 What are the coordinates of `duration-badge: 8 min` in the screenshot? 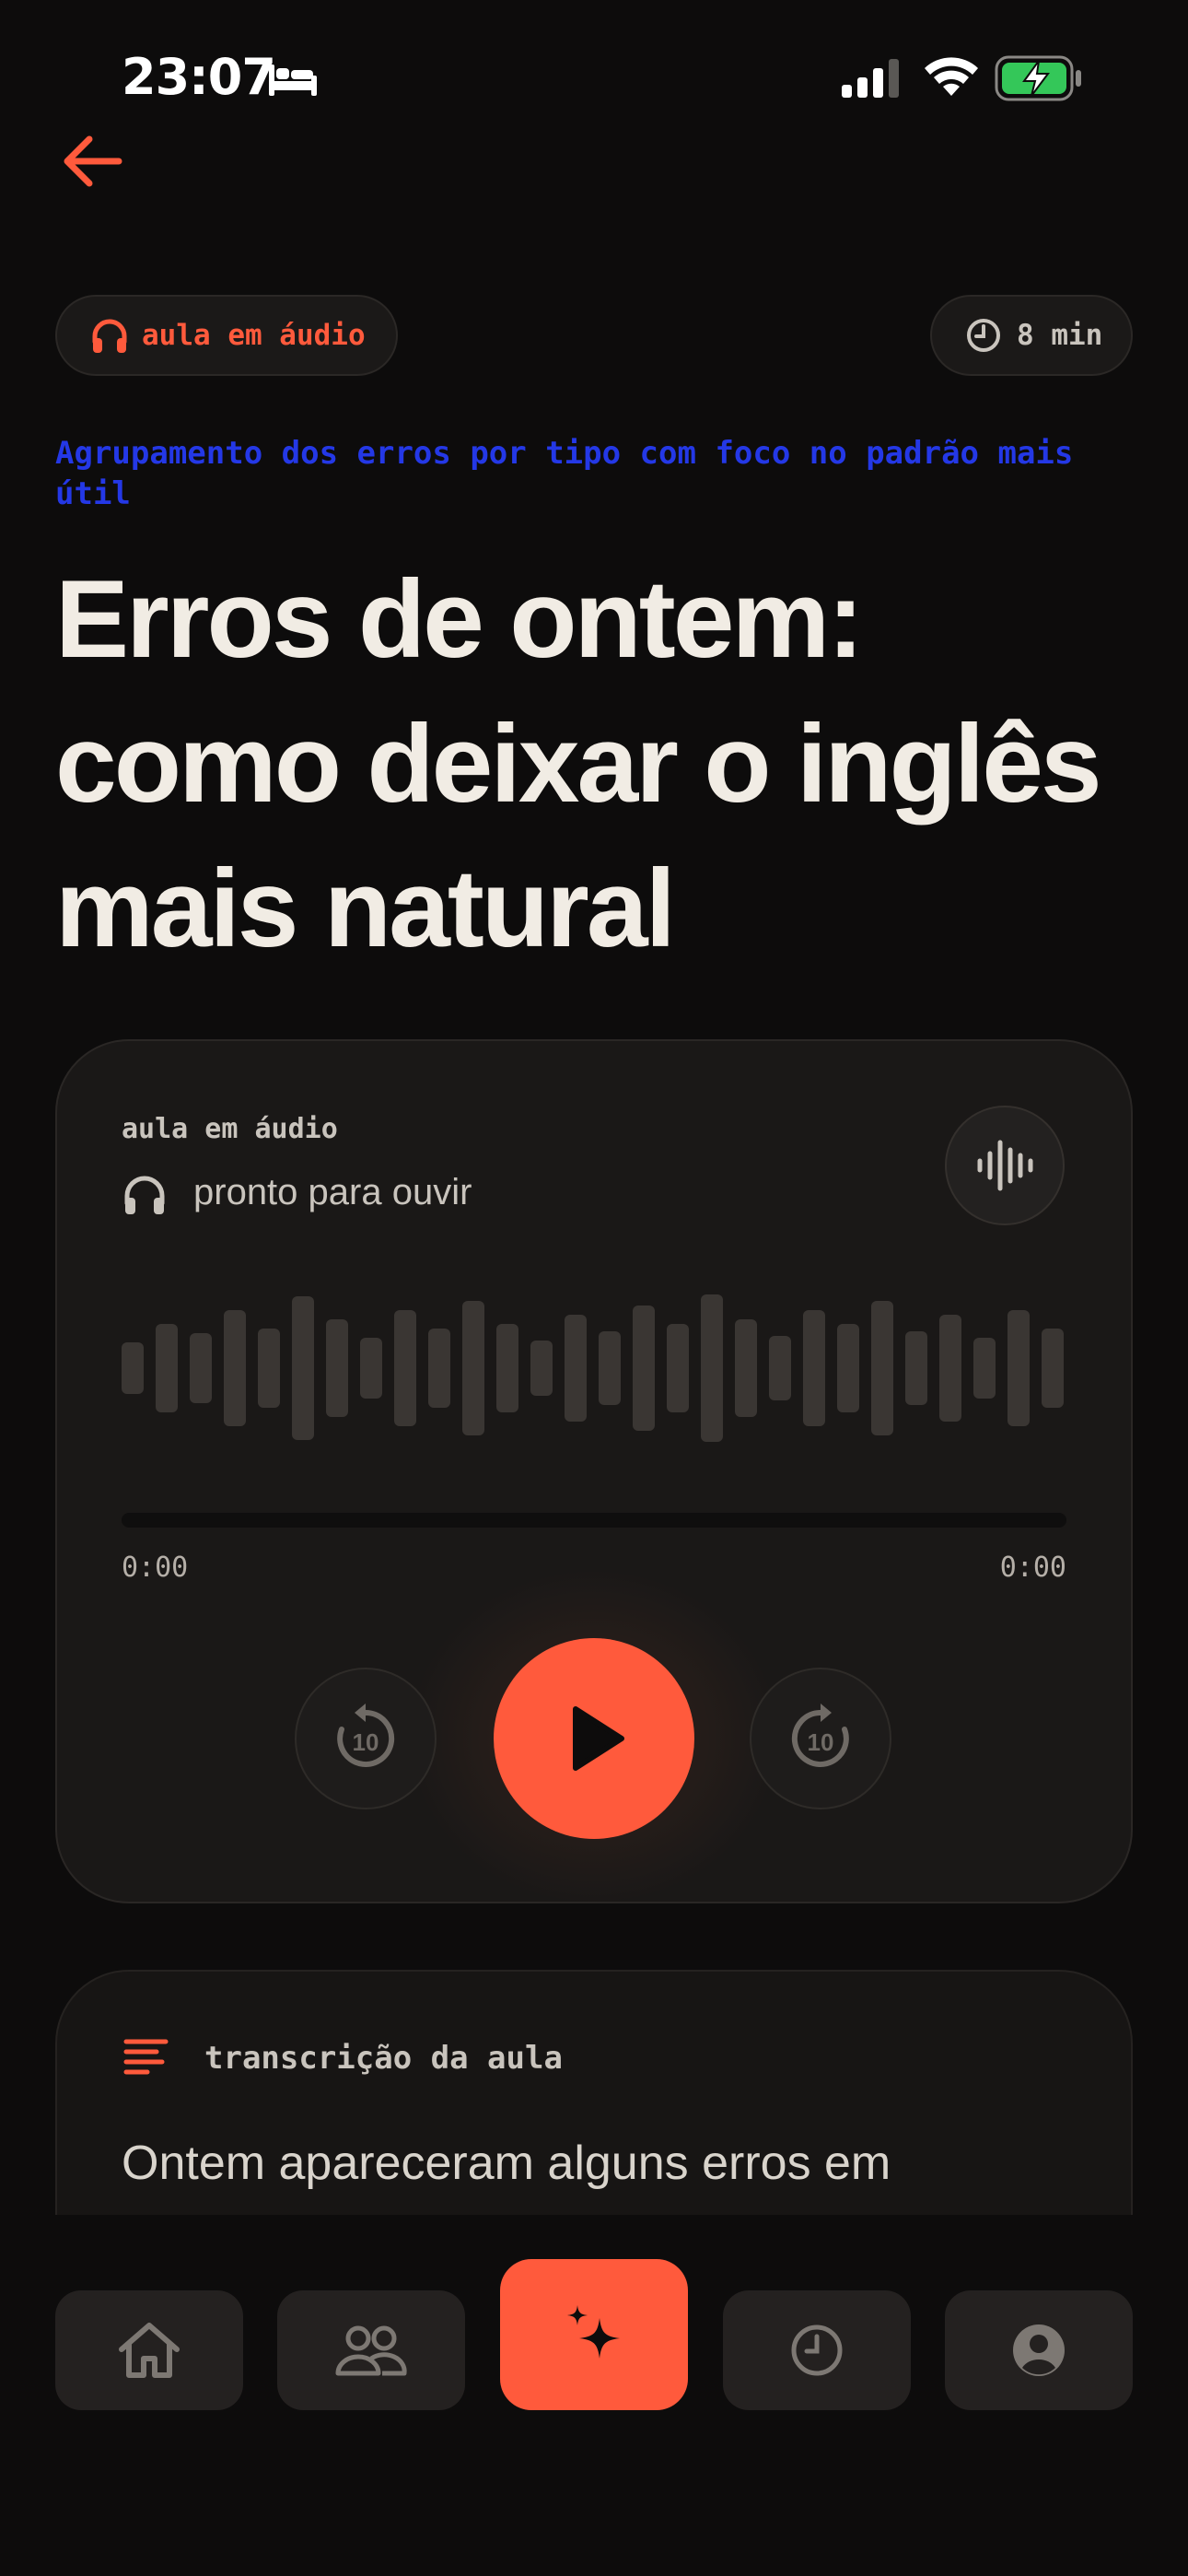 It's located at (1031, 335).